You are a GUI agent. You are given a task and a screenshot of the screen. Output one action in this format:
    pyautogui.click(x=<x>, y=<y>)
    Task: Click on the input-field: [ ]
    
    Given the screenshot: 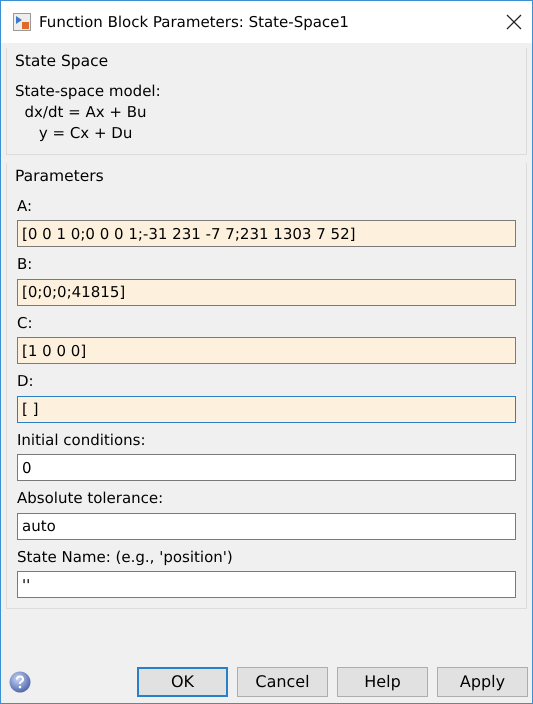 What is the action you would take?
    pyautogui.click(x=266, y=409)
    